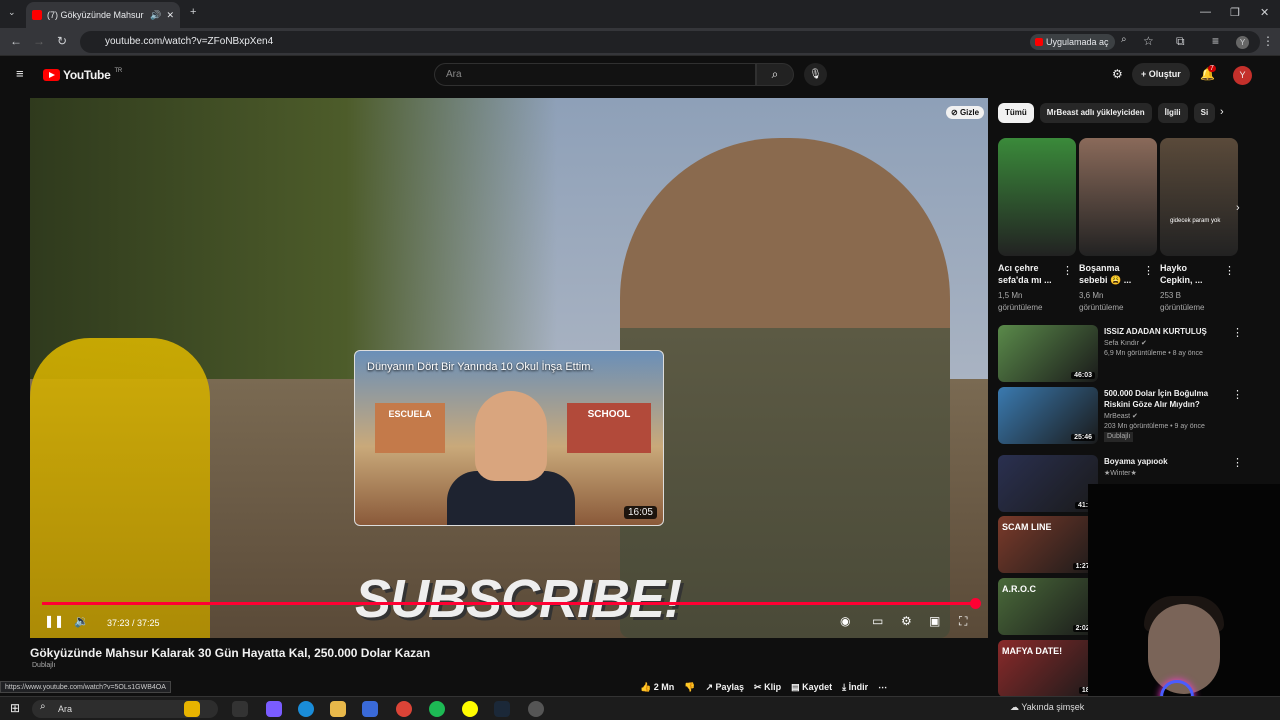 The image size is (1280, 720). What do you see at coordinates (82, 75) in the screenshot?
I see `youtube-logo: YouTube TR` at bounding box center [82, 75].